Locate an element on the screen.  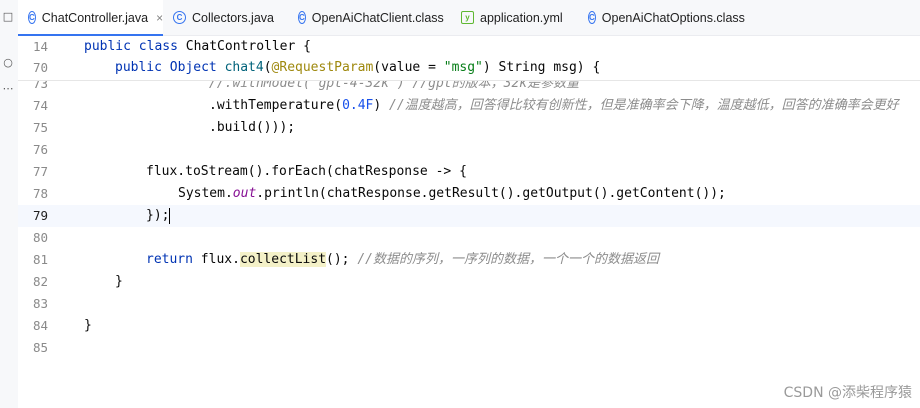
code-token: ChatController { is located at coordinates (244, 46).